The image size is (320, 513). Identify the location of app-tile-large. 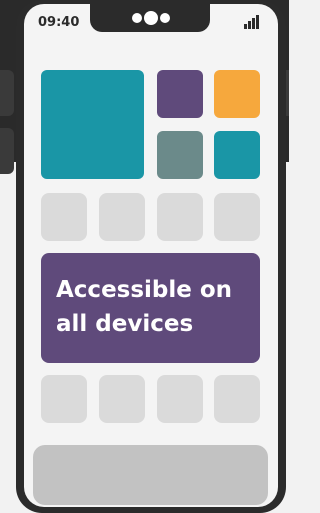
(92, 124).